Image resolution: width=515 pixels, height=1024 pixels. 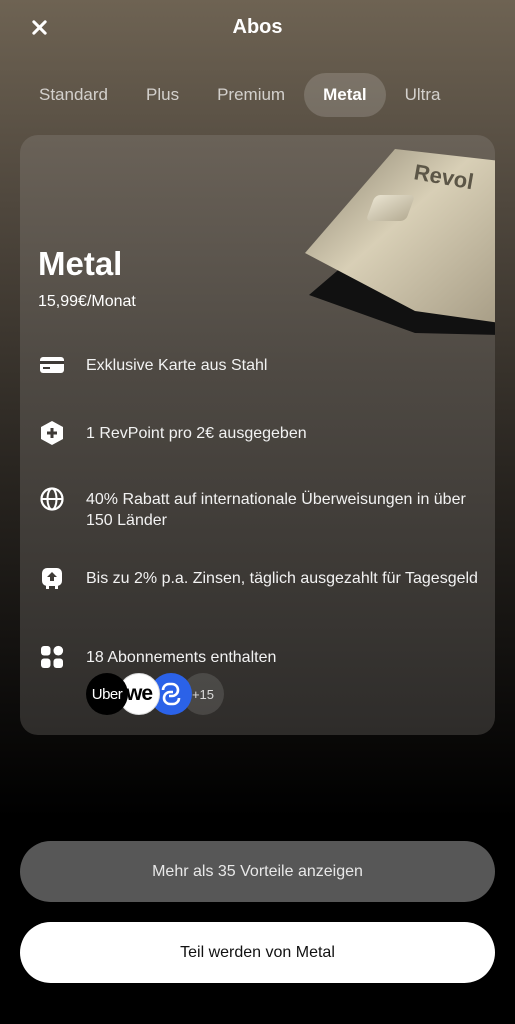 I want to click on header: Abos, so click(x=257, y=28).